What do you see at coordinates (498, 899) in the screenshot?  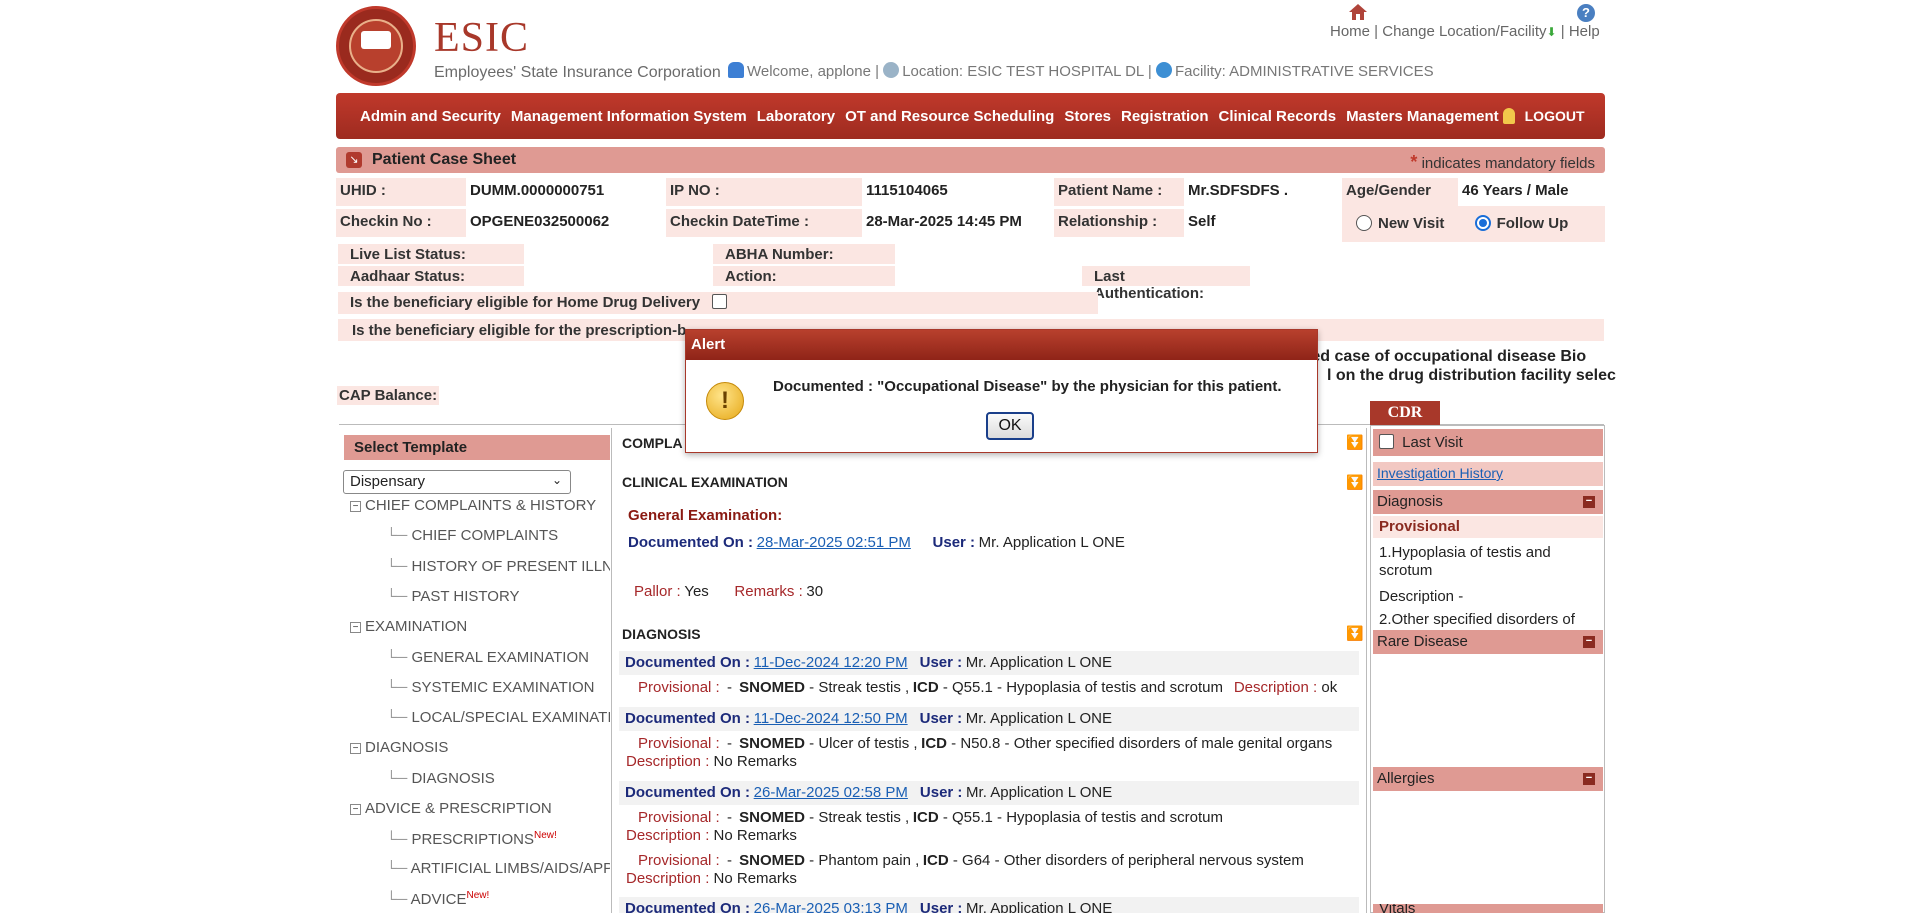 I see `tree-item: └─ ADVICENew!` at bounding box center [498, 899].